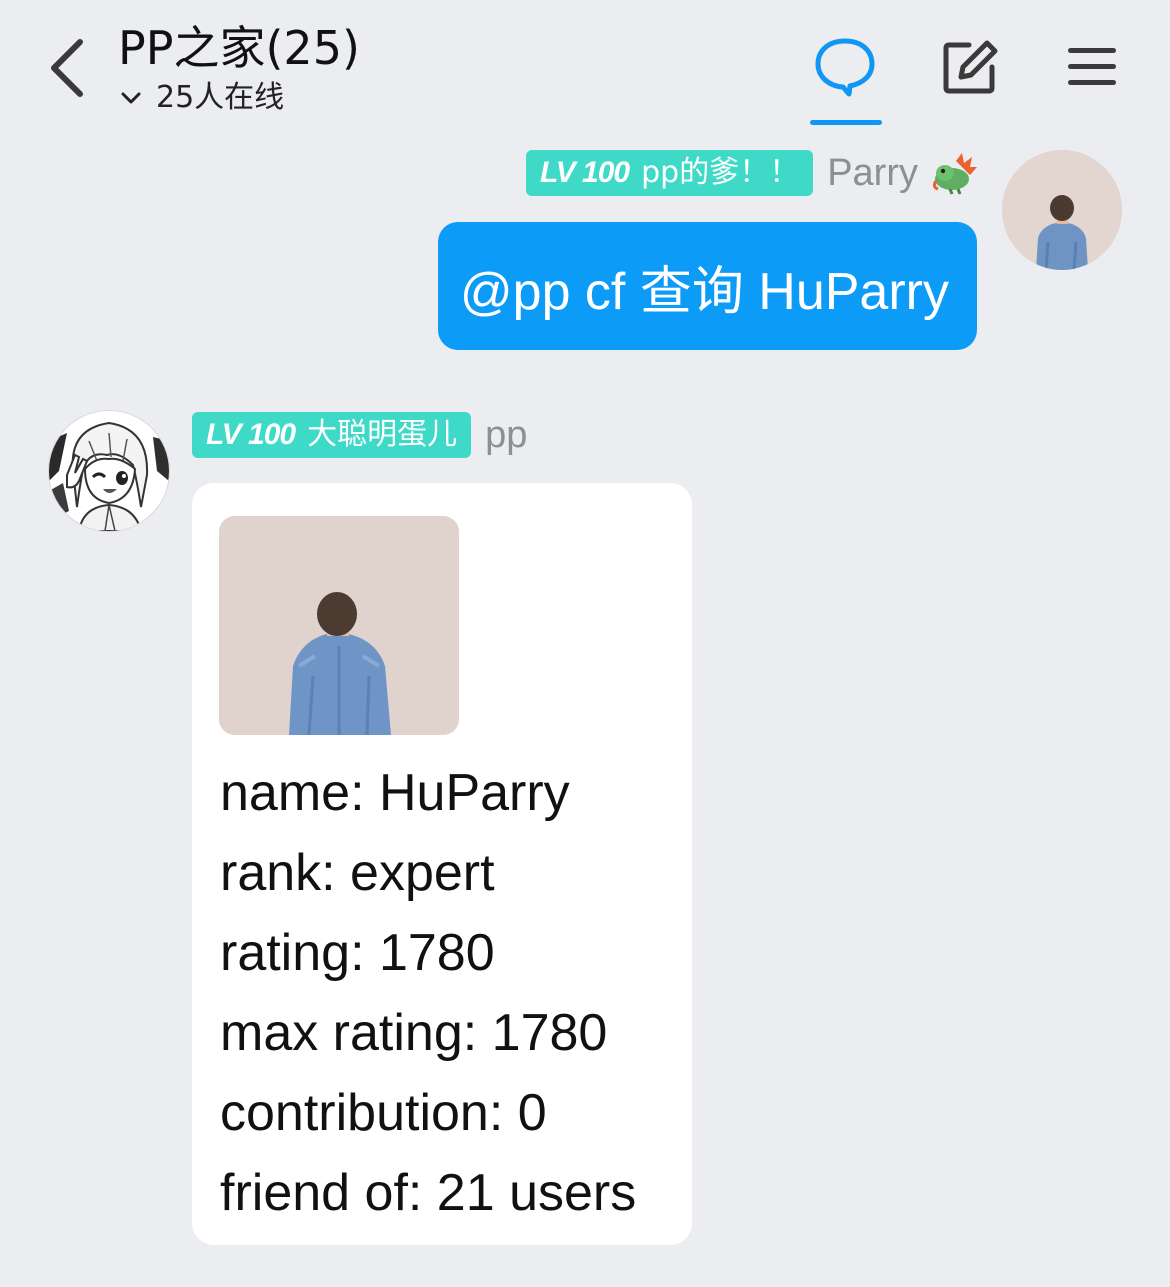 Image resolution: width=1170 pixels, height=1287 pixels. I want to click on profile-photo, so click(1062, 210).